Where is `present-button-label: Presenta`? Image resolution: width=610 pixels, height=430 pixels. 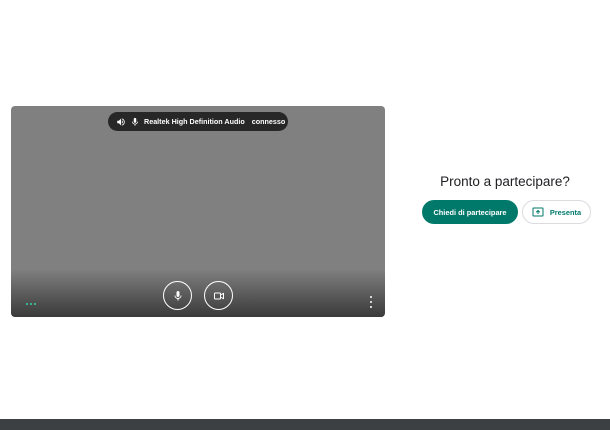
present-button-label: Presenta is located at coordinates (565, 212).